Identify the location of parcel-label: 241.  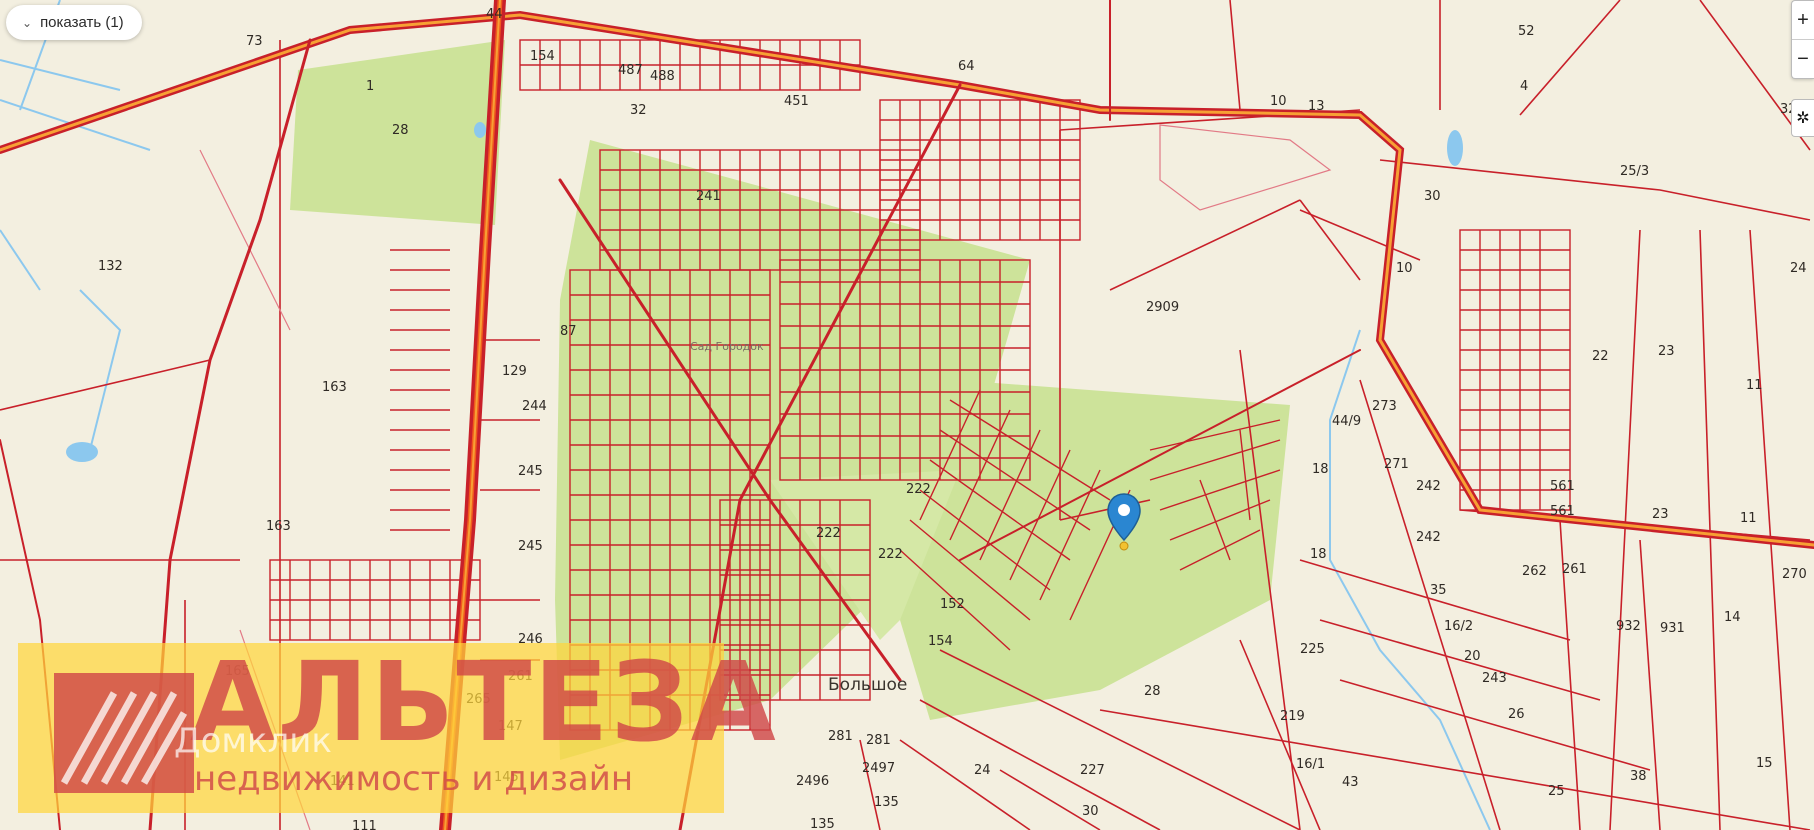
(708, 196).